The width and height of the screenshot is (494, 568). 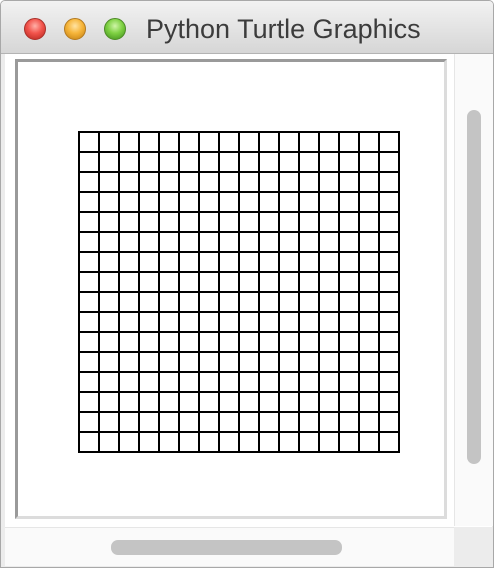 I want to click on vertical-scroll-thumb, so click(x=474, y=287).